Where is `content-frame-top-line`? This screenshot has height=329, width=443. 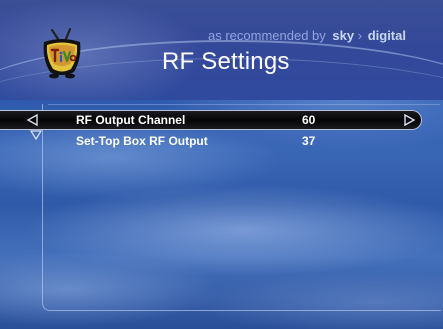 content-frame-top-line is located at coordinates (244, 104).